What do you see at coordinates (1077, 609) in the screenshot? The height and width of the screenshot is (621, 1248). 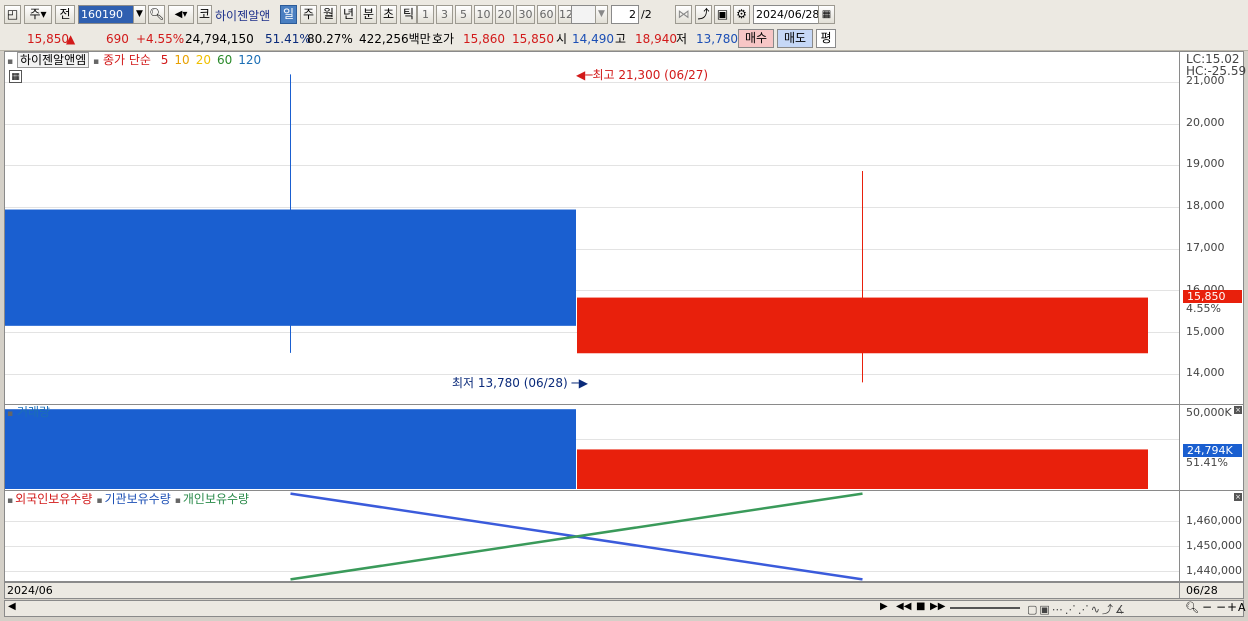 I see `drawing-tools-icon: ▢▣⋯⋰⋰∿⤴∡` at bounding box center [1077, 609].